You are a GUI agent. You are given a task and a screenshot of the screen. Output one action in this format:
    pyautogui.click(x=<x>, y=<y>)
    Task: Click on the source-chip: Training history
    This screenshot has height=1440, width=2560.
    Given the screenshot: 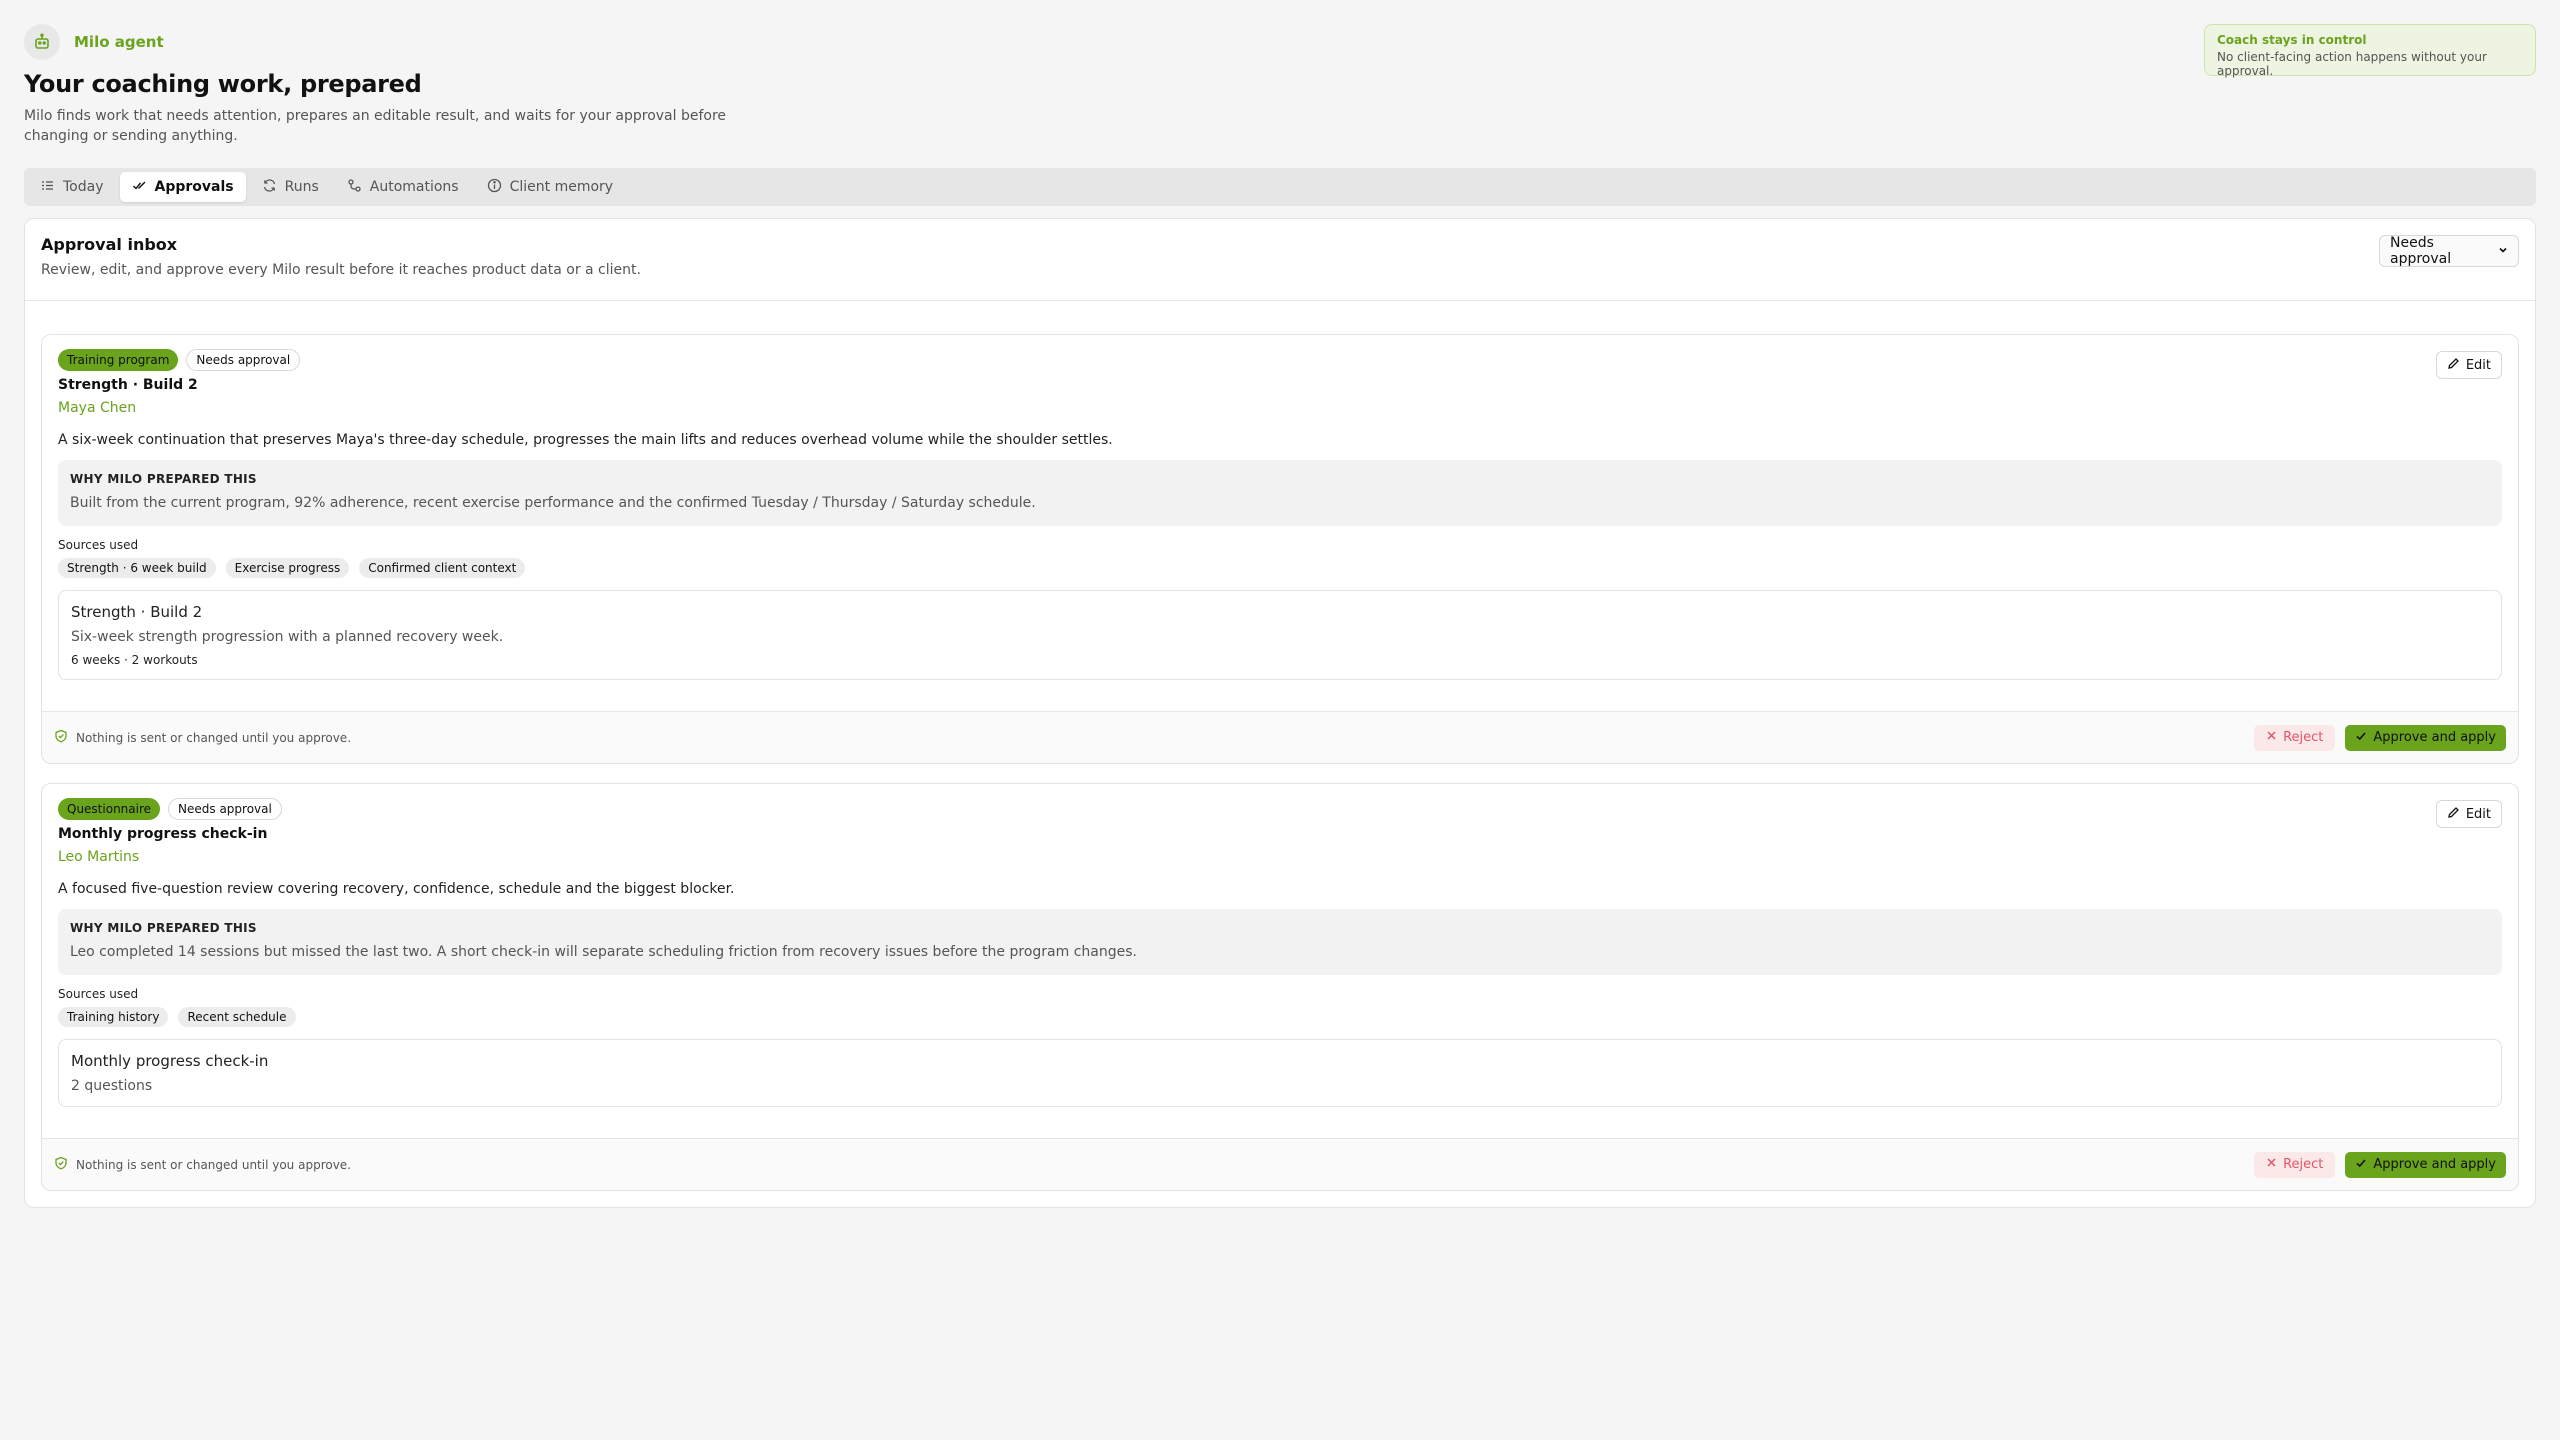 What is the action you would take?
    pyautogui.click(x=113, y=1017)
    